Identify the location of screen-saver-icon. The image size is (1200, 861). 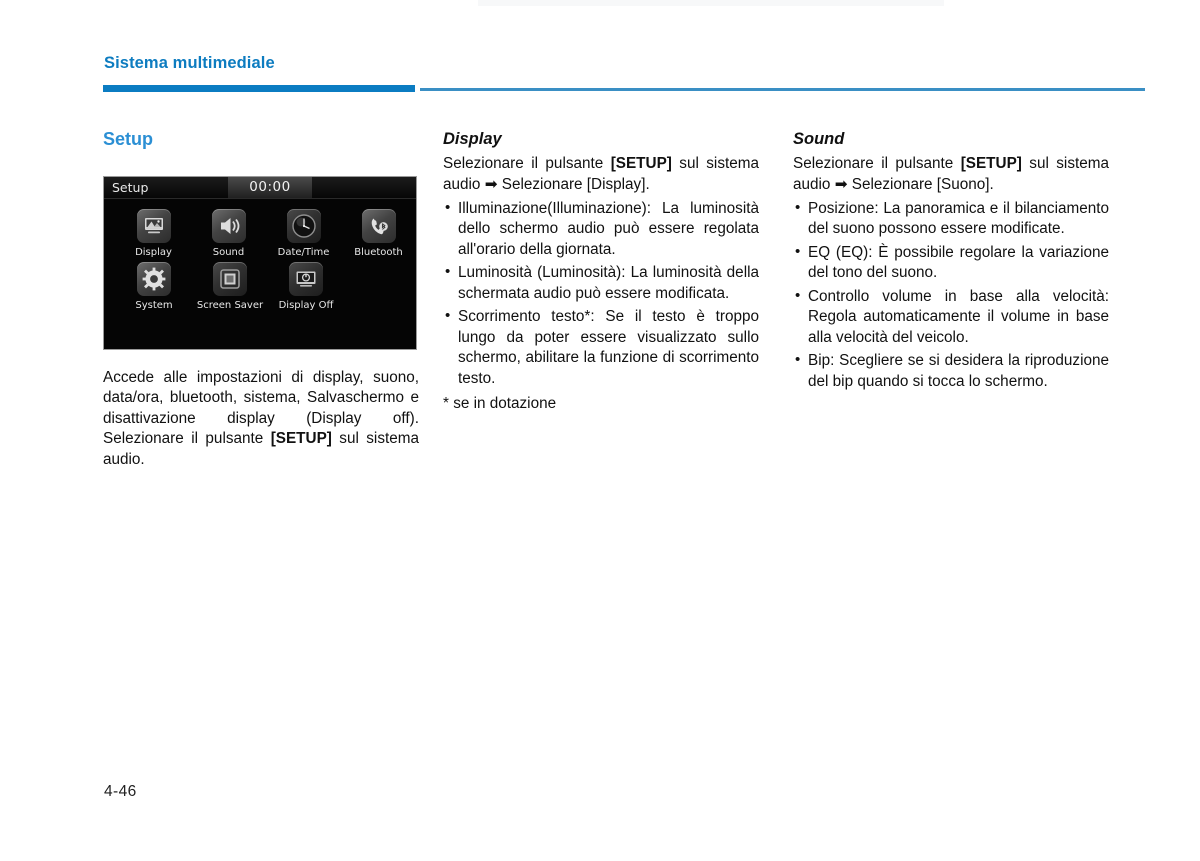
(230, 278).